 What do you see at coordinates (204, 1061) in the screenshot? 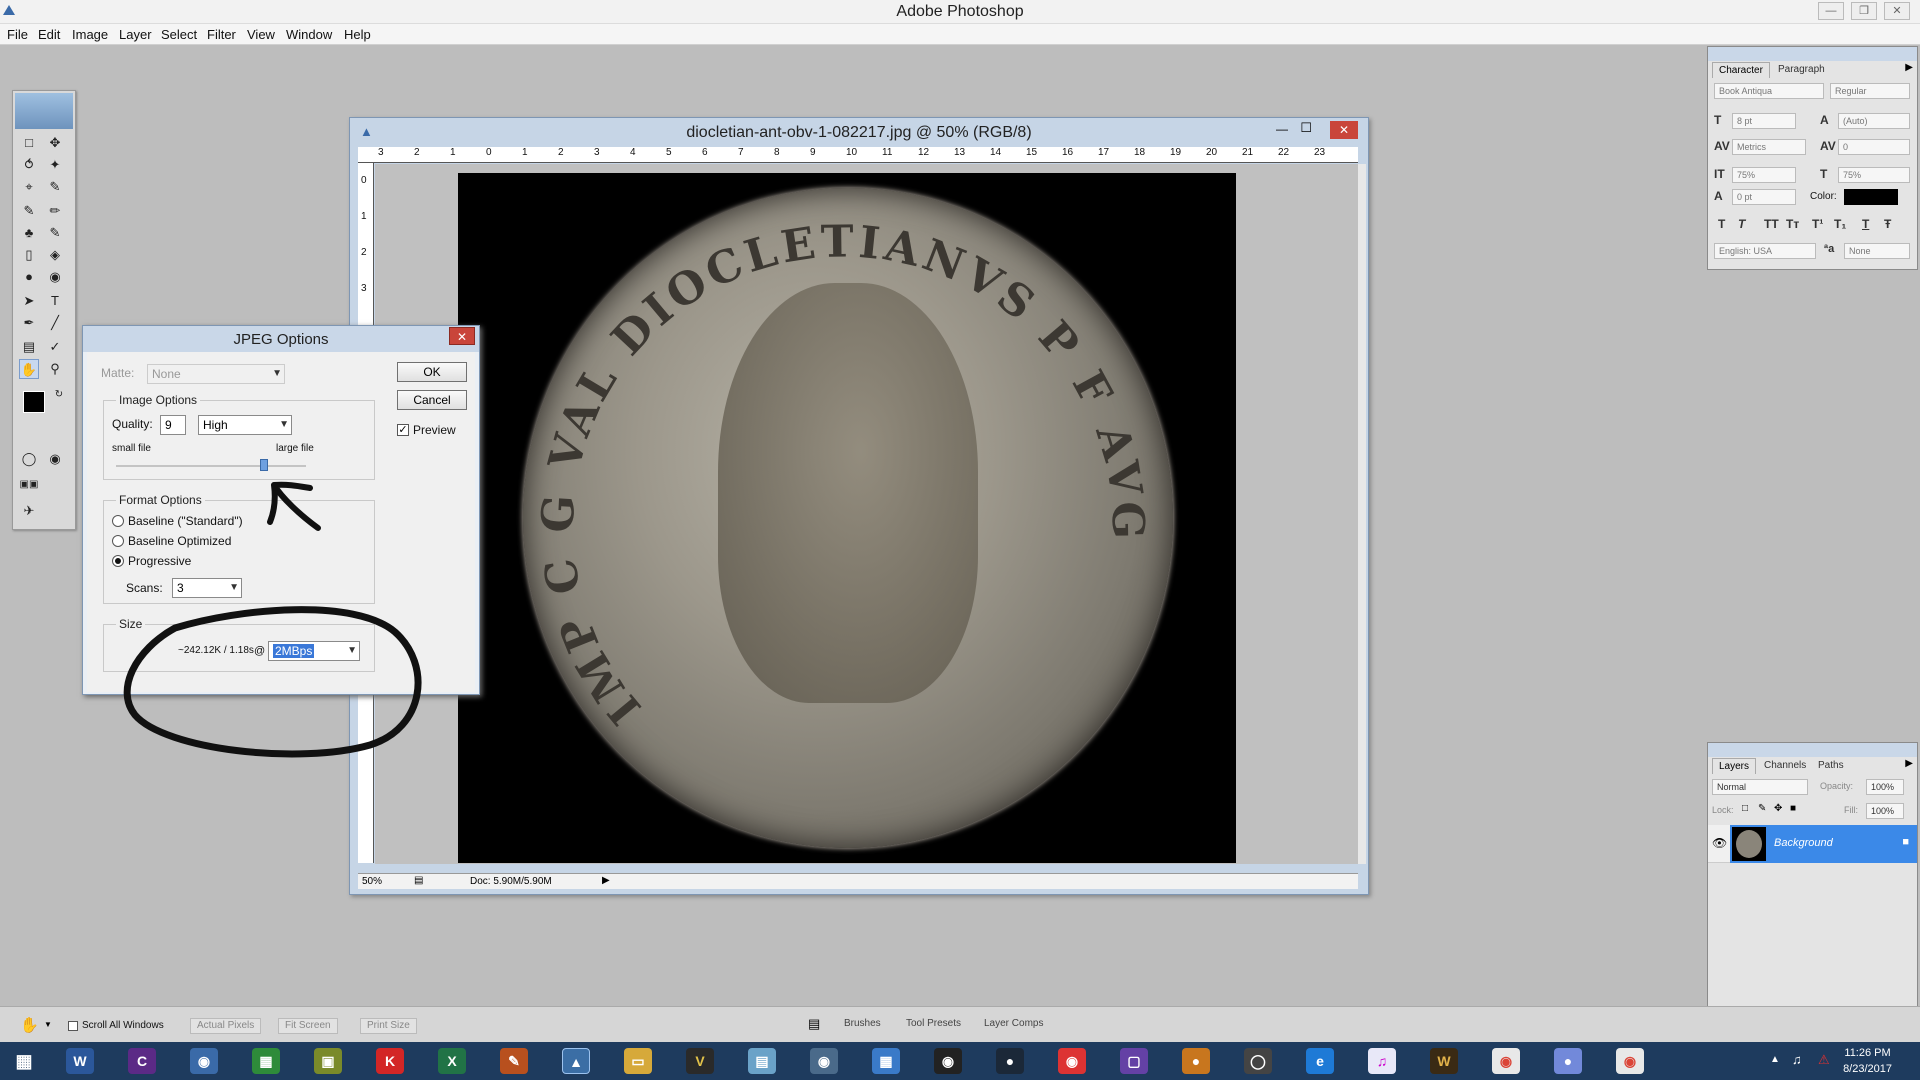
I see `image-viewer-icon: ◉` at bounding box center [204, 1061].